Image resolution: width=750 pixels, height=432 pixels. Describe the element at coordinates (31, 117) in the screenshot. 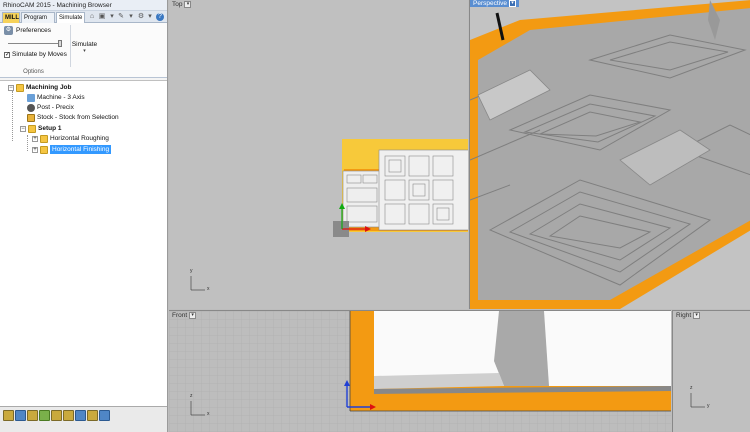

I see `stock-icon` at that location.